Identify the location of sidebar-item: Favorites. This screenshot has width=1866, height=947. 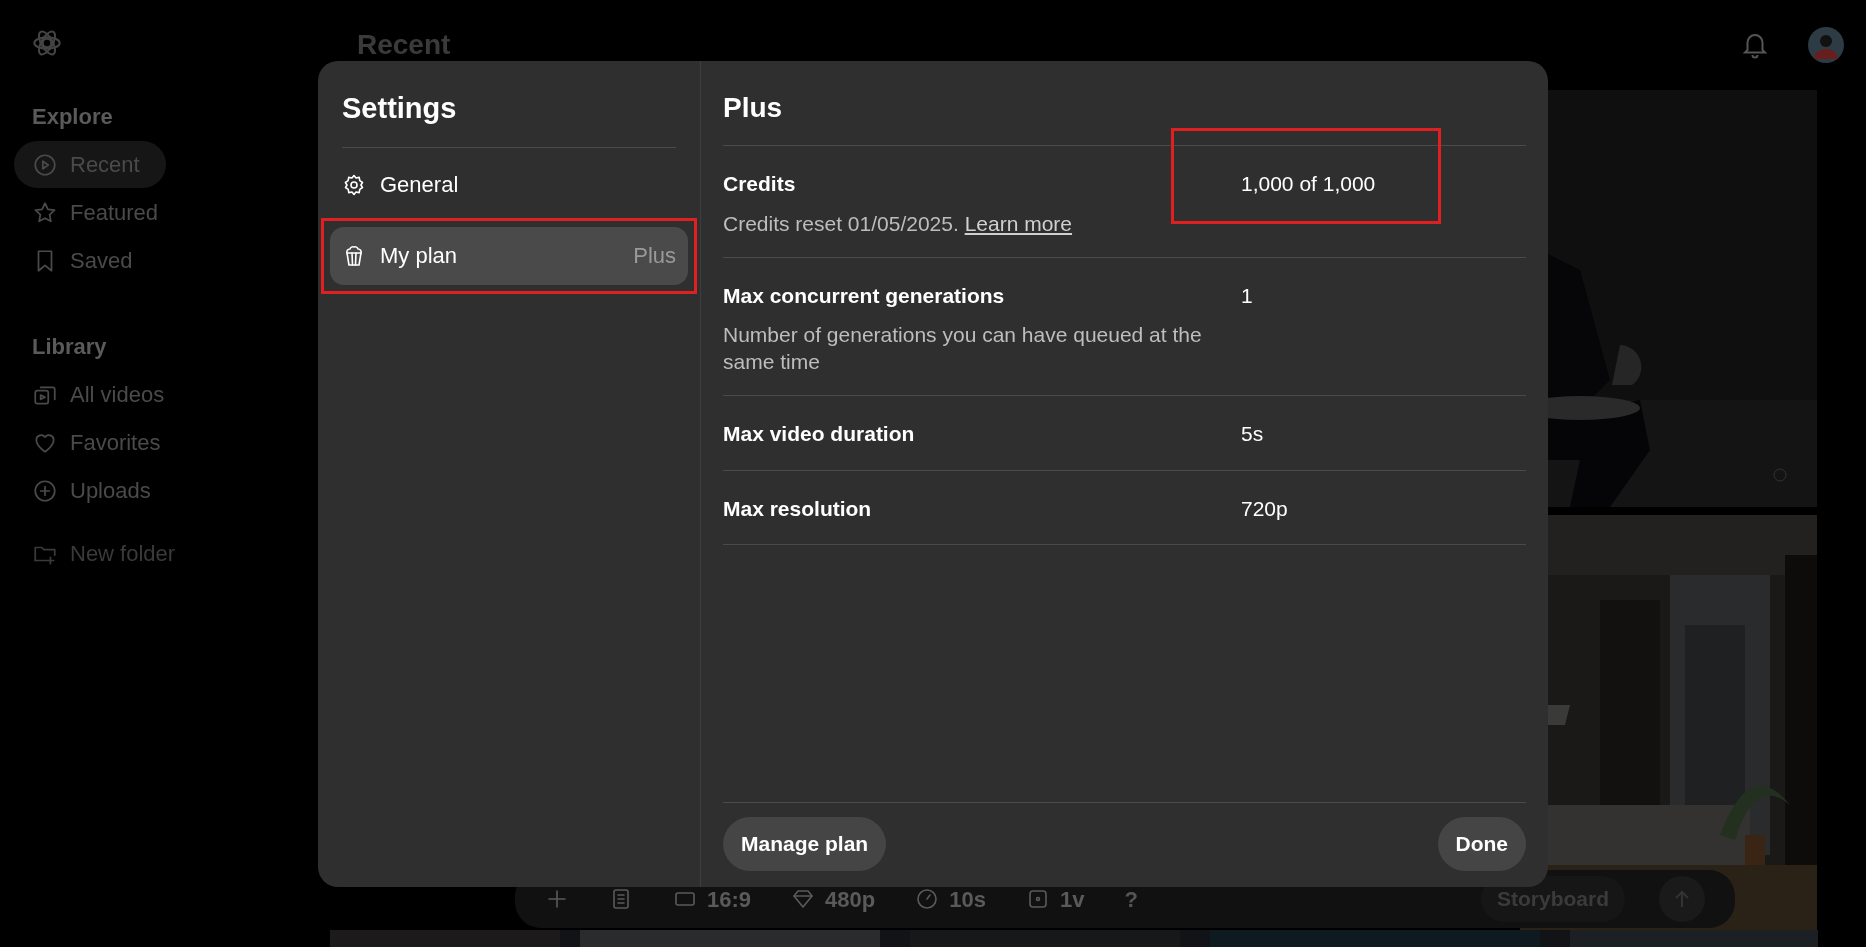
(100, 442).